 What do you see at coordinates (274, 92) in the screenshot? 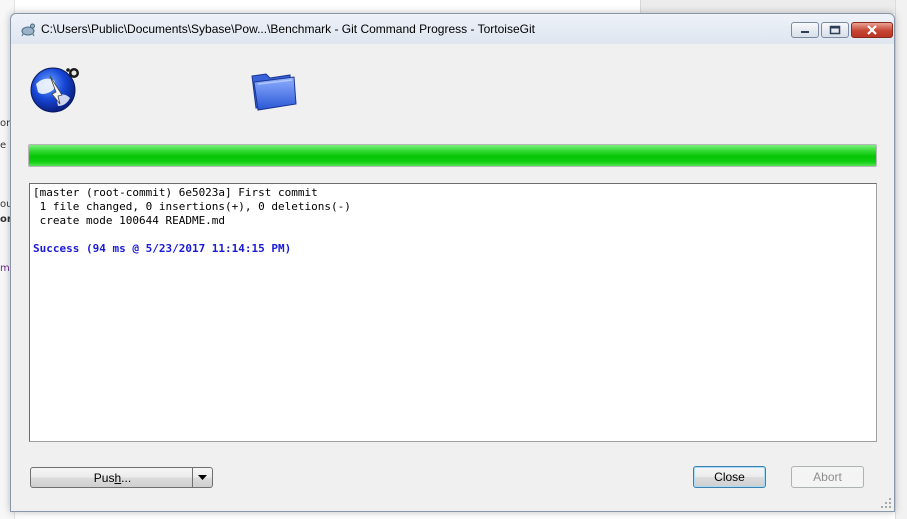
I see `folder-icon` at bounding box center [274, 92].